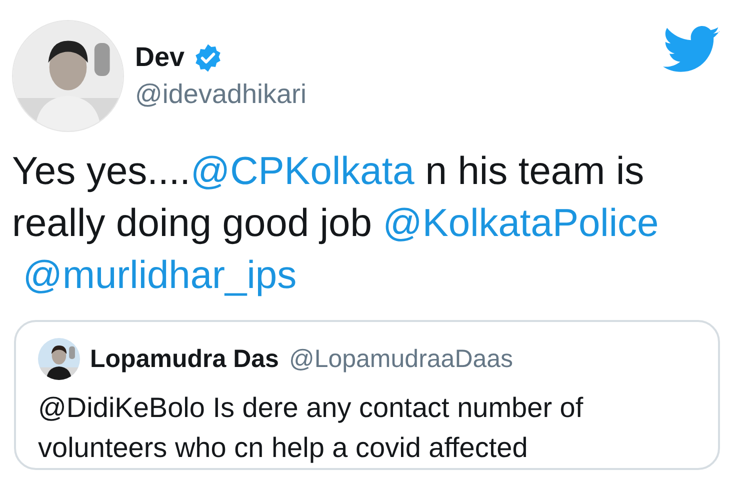  What do you see at coordinates (520, 224) in the screenshot?
I see `mention-link: @KolkataPolice` at bounding box center [520, 224].